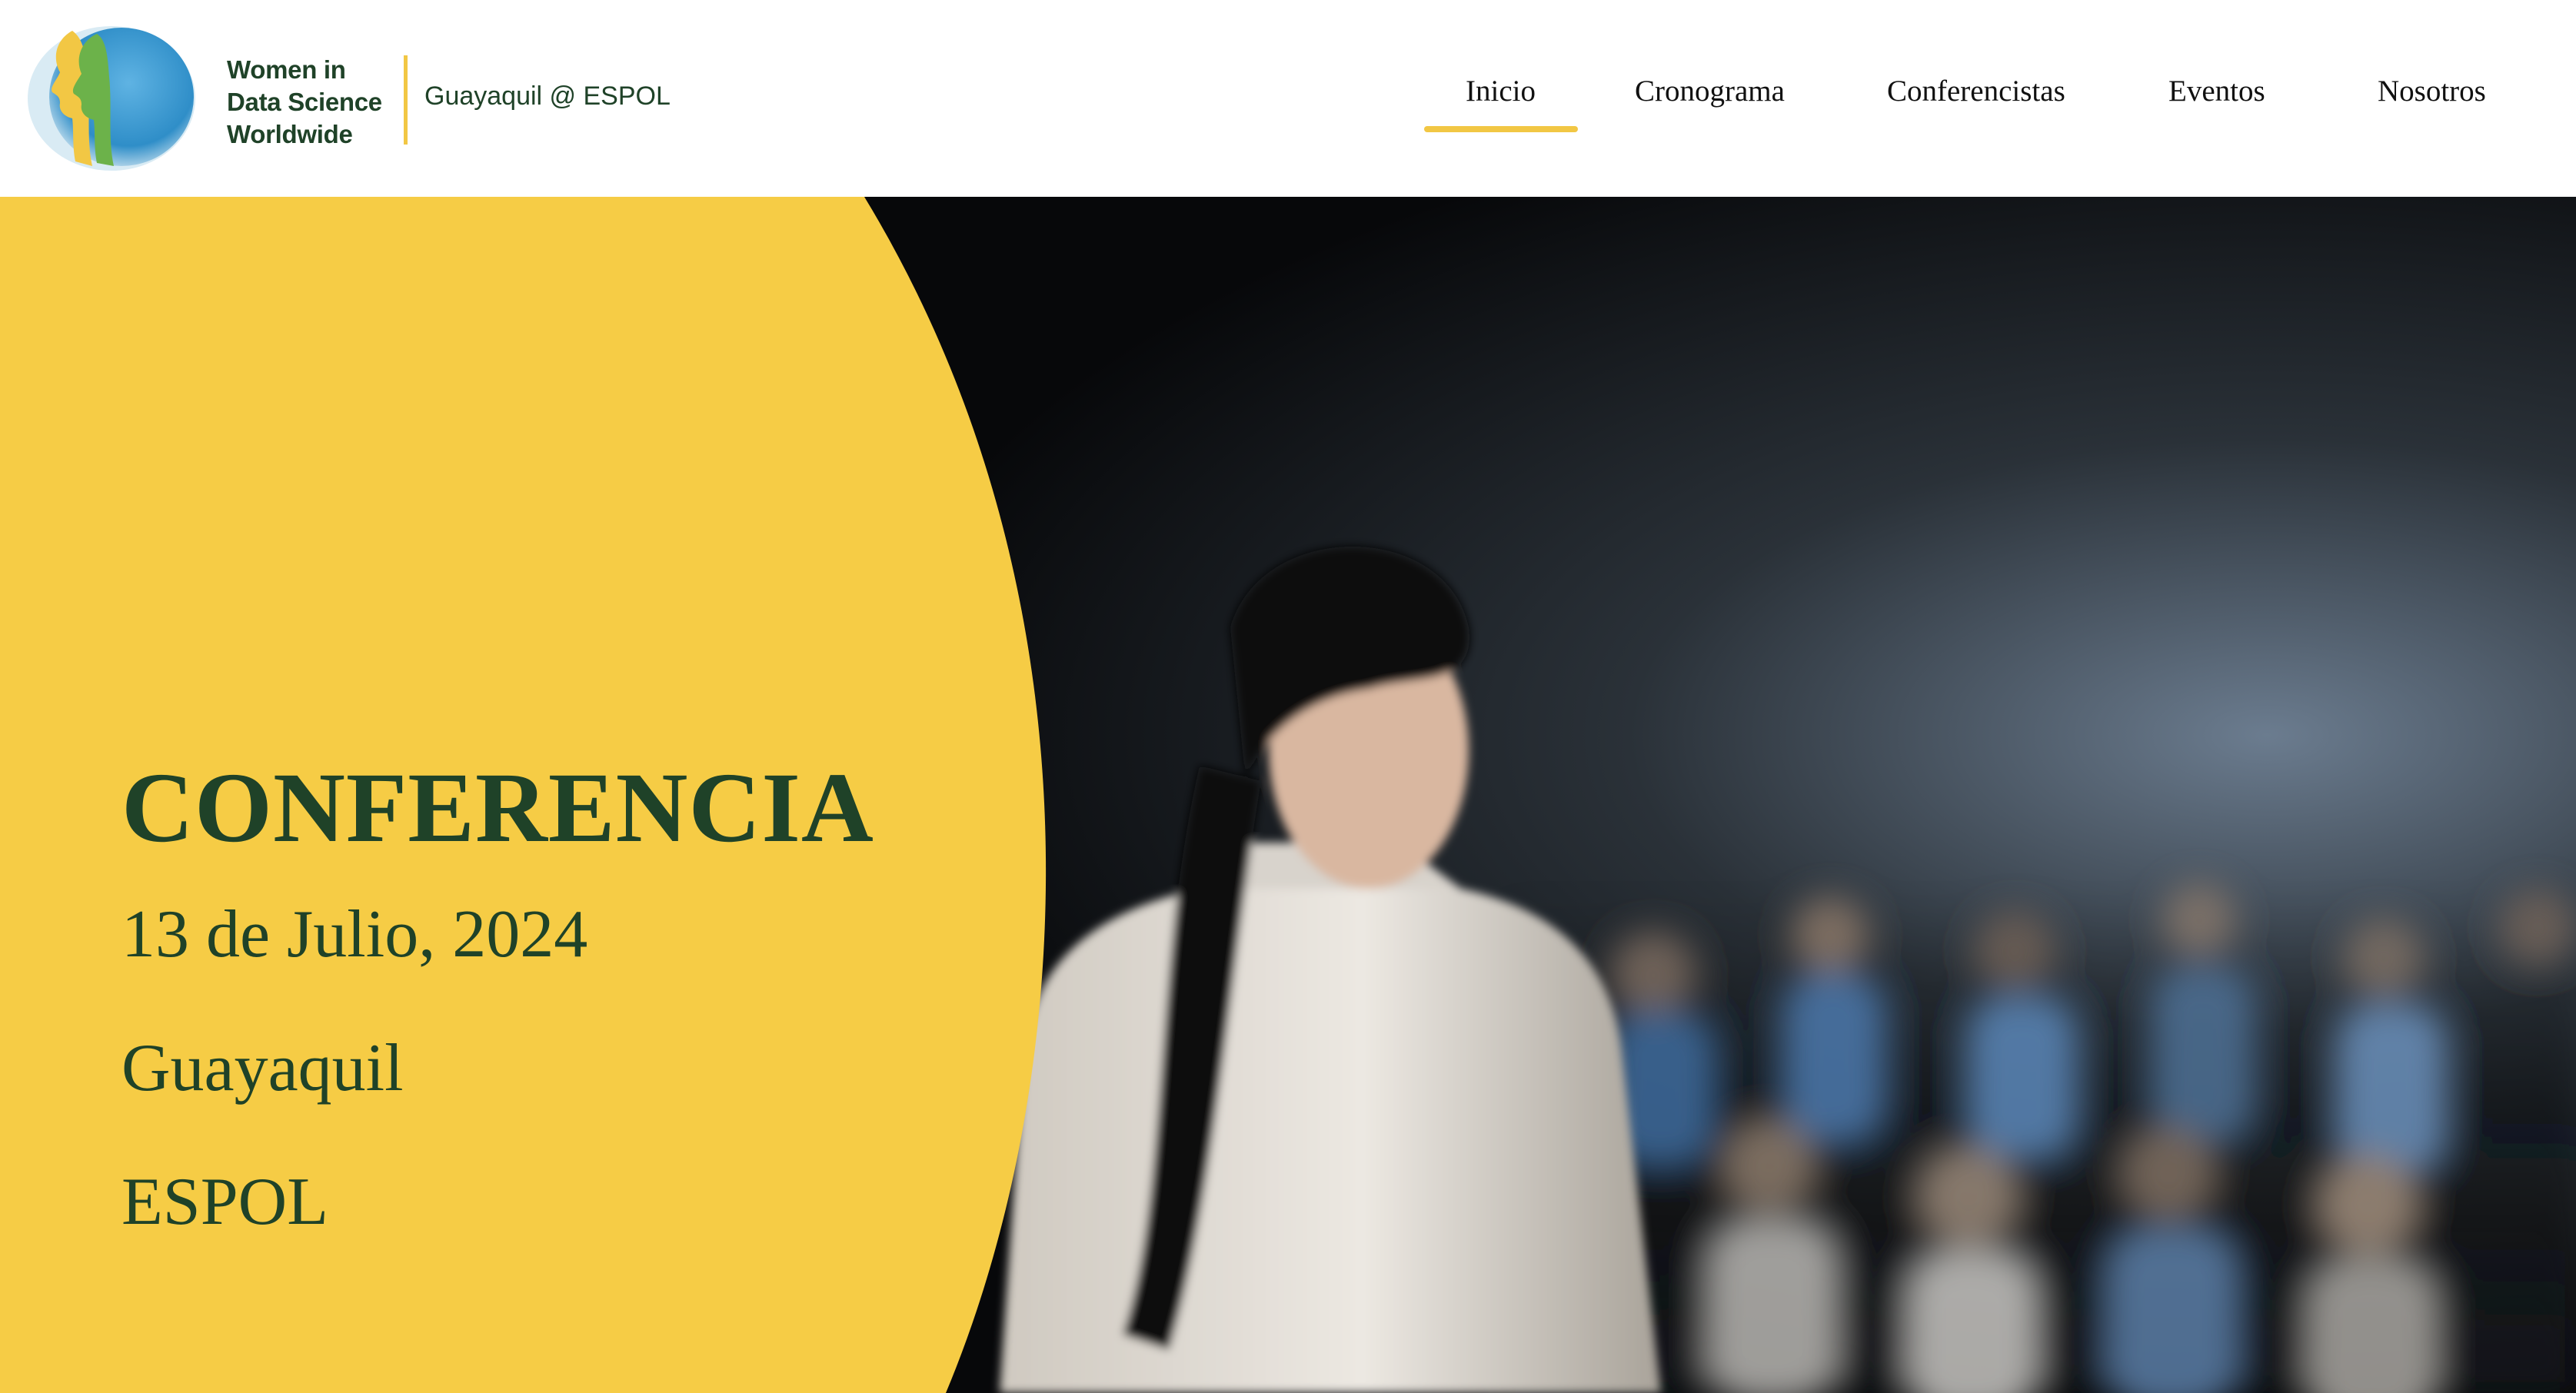 The width and height of the screenshot is (2576, 1393). Describe the element at coordinates (1710, 91) in the screenshot. I see `nav-item-cronograma: Cronograma` at that location.